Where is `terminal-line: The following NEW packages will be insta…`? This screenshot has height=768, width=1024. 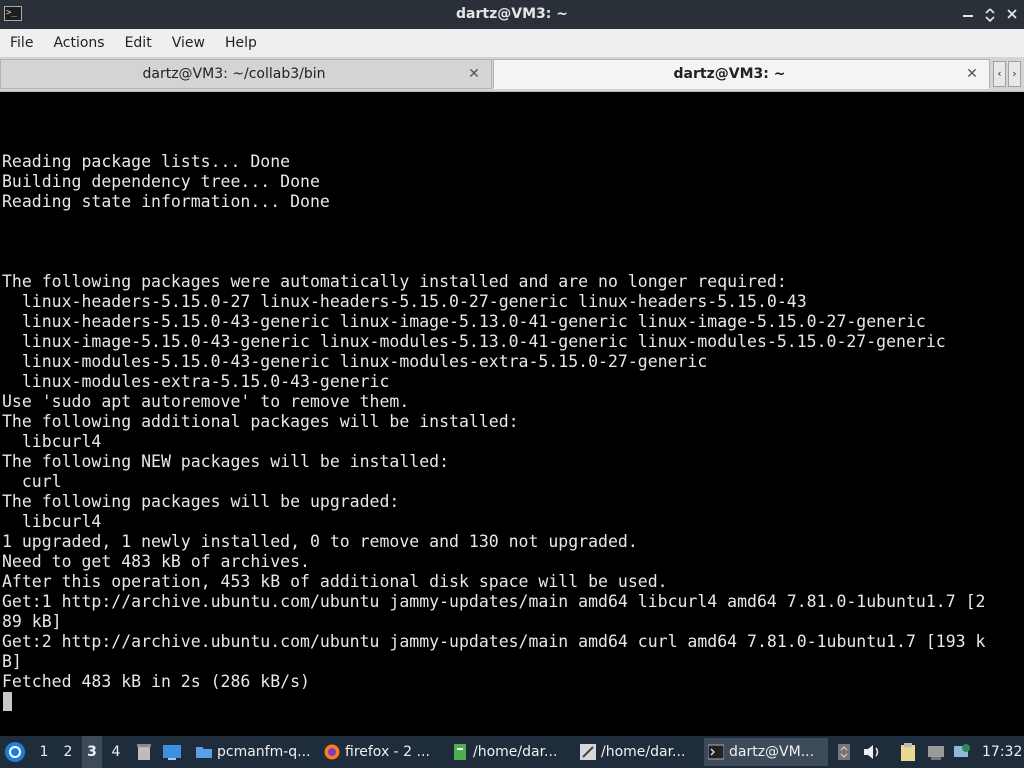 terminal-line: The following NEW packages will be insta… is located at coordinates (226, 461).